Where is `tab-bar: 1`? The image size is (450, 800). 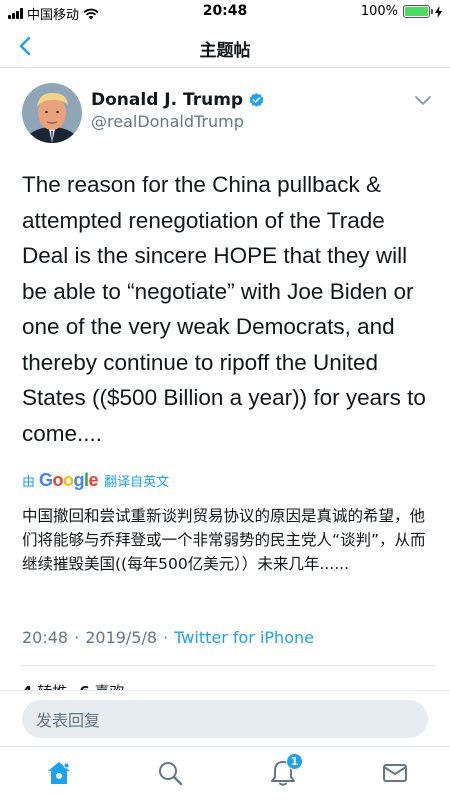 tab-bar: 1 is located at coordinates (225, 773).